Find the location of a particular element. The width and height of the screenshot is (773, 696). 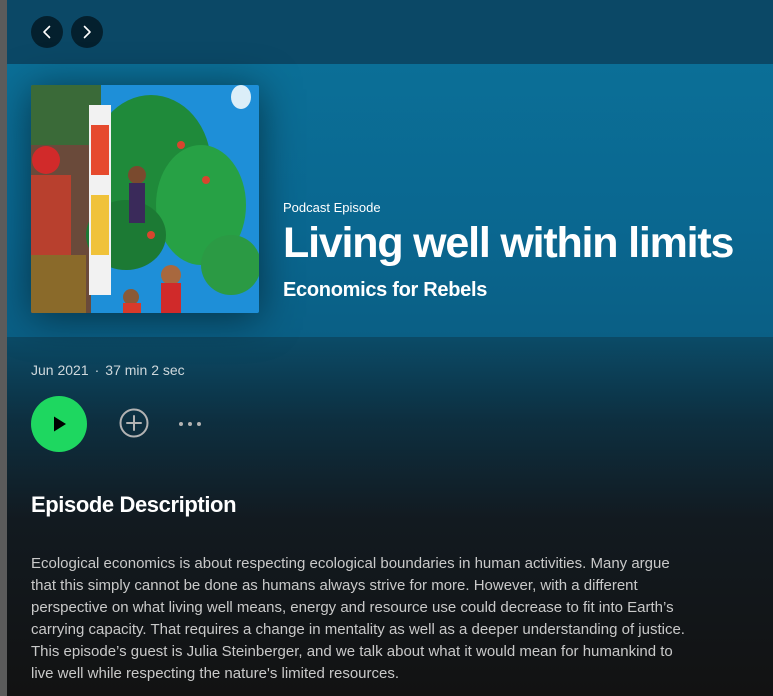

episode-cover-art is located at coordinates (145, 199).